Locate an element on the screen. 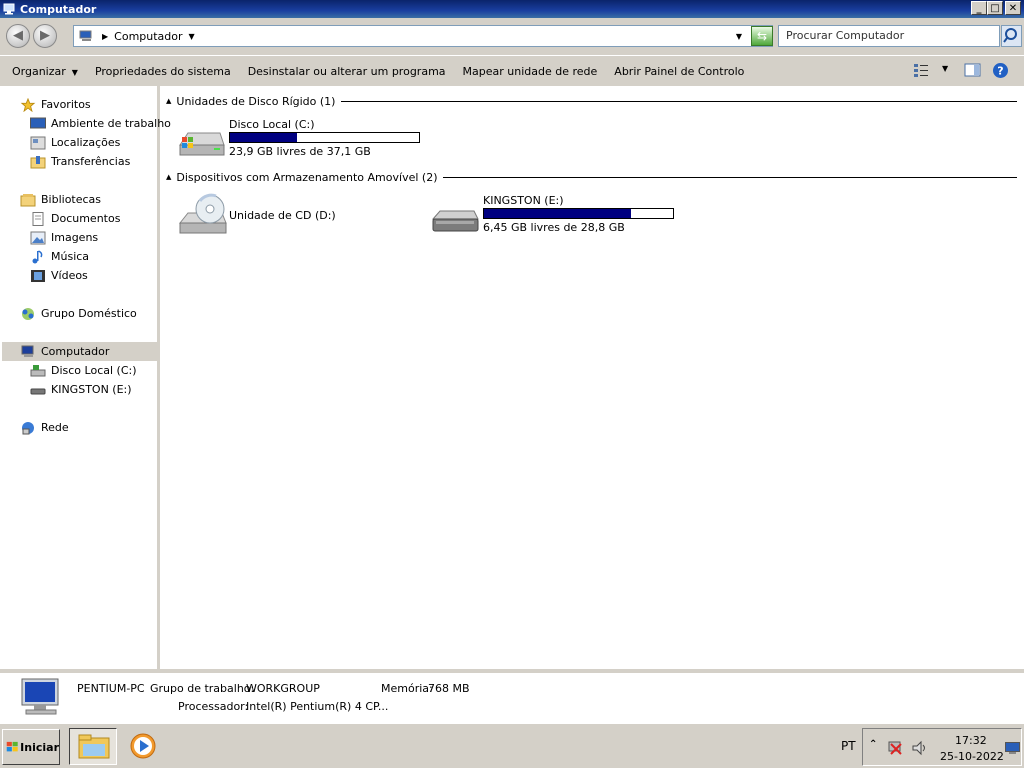  hard-drive-icon is located at coordinates (202, 144).